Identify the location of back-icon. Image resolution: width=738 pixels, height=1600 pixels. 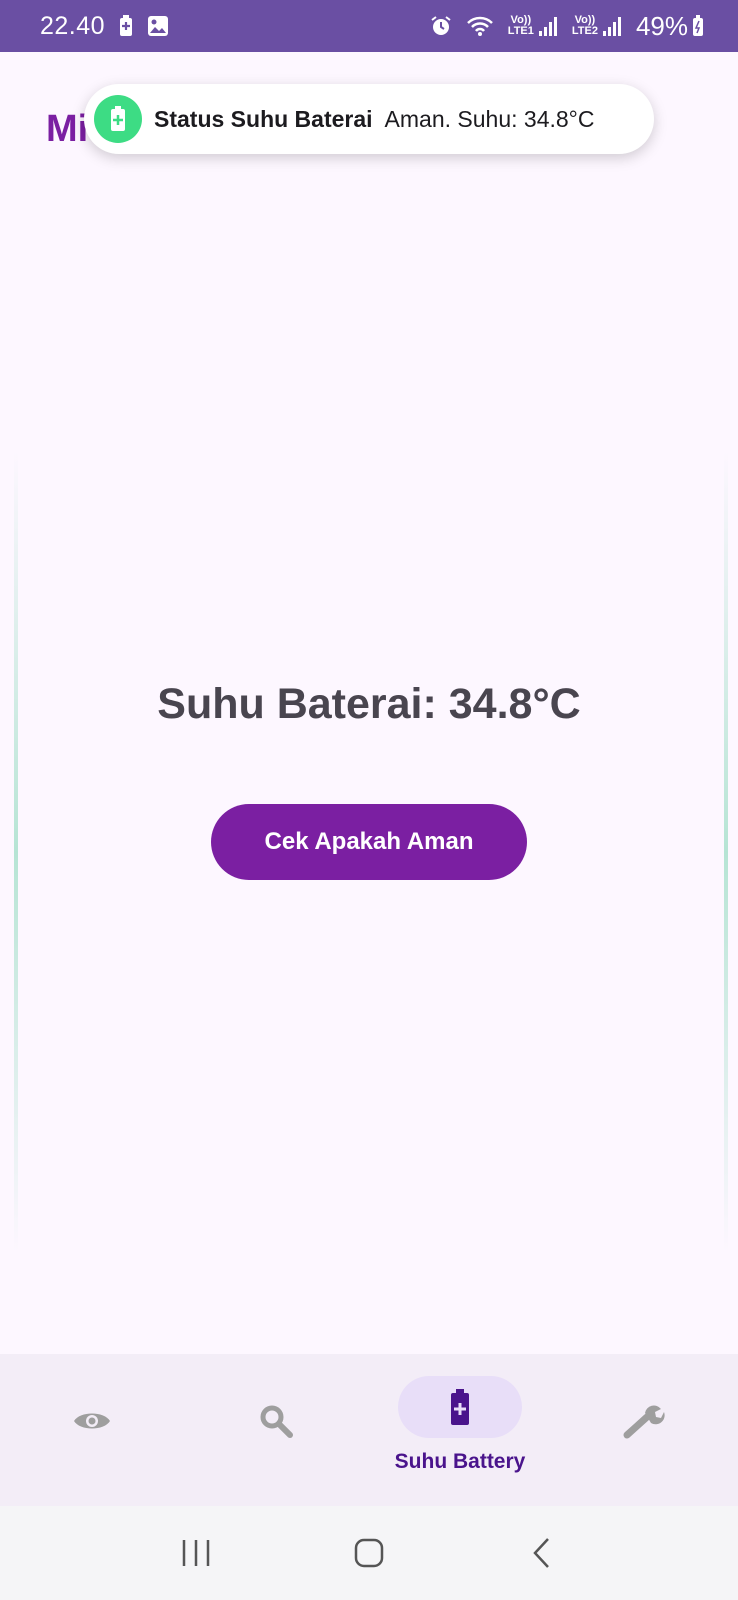
(540, 1553).